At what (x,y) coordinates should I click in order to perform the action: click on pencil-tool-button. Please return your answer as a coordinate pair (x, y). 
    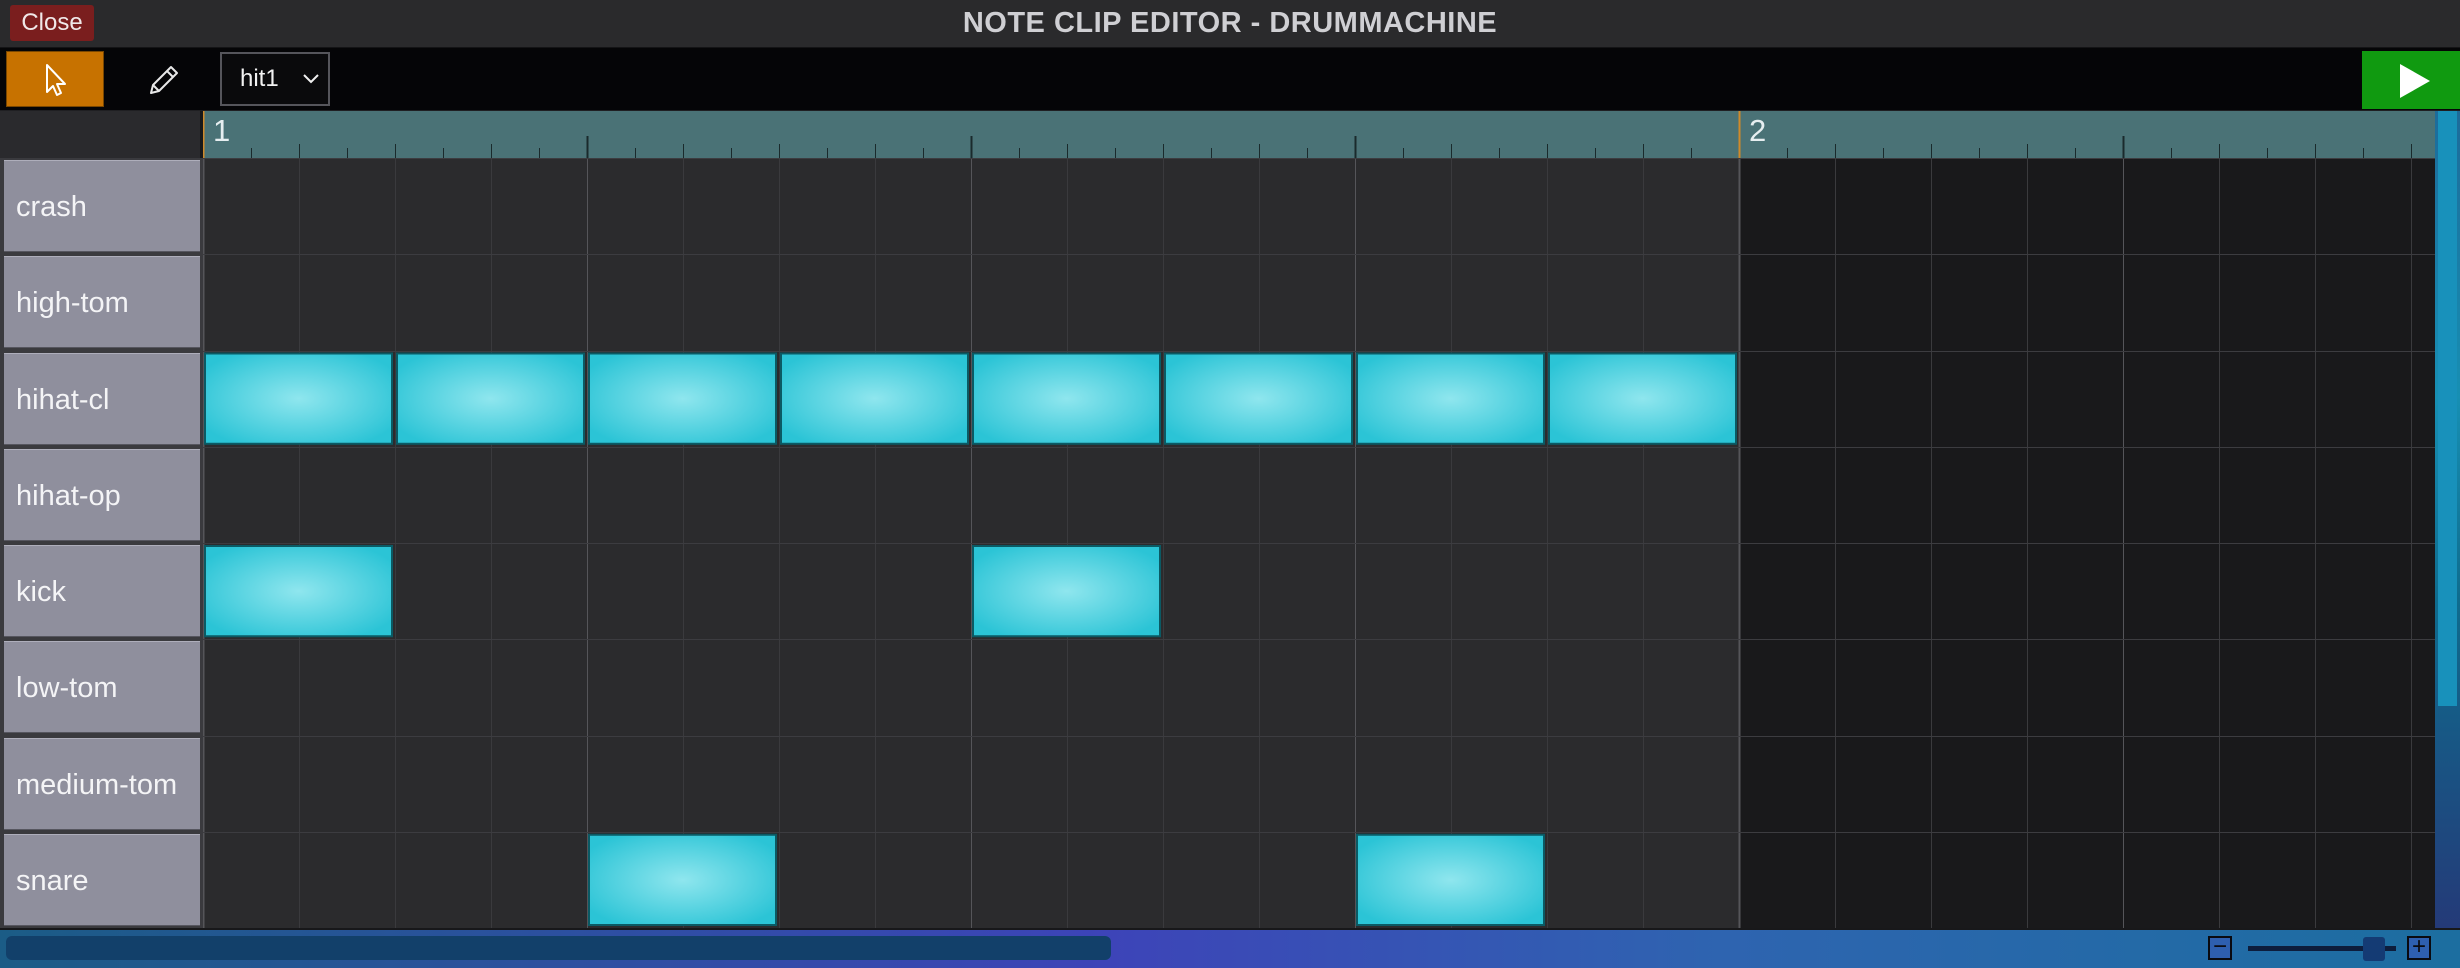
    Looking at the image, I should click on (163, 79).